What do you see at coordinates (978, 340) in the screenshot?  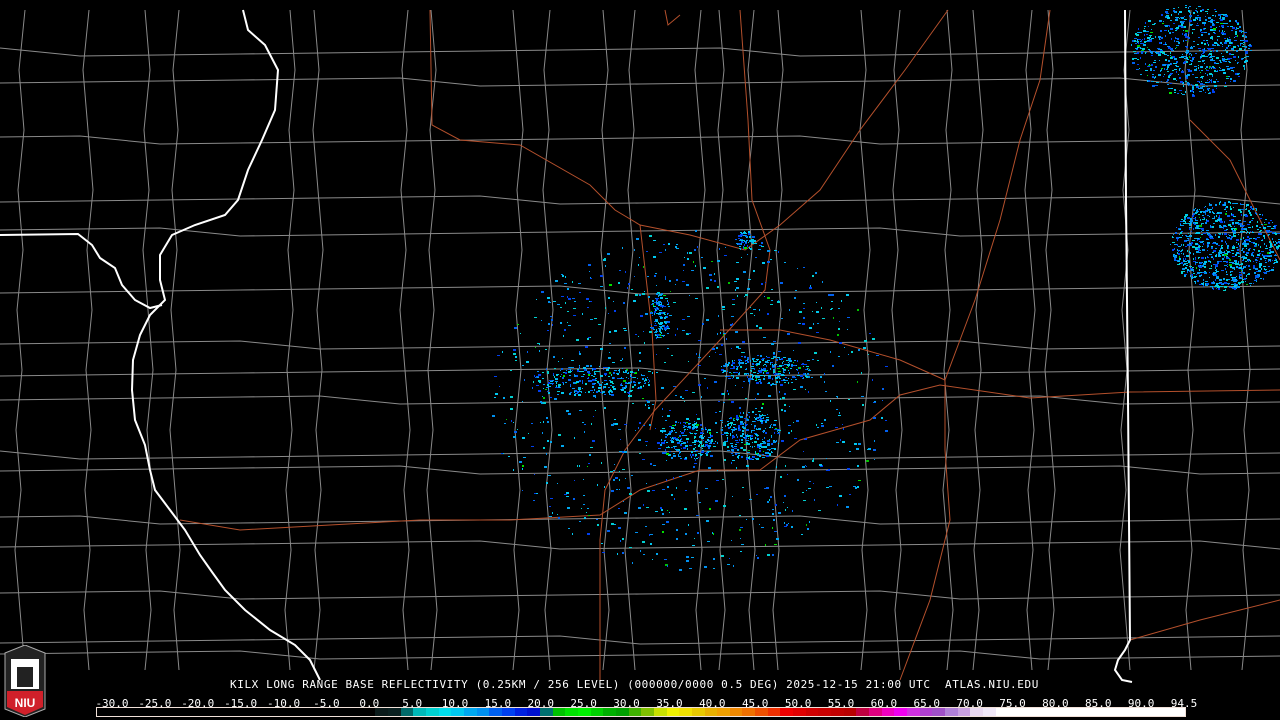 I see `county-line` at bounding box center [978, 340].